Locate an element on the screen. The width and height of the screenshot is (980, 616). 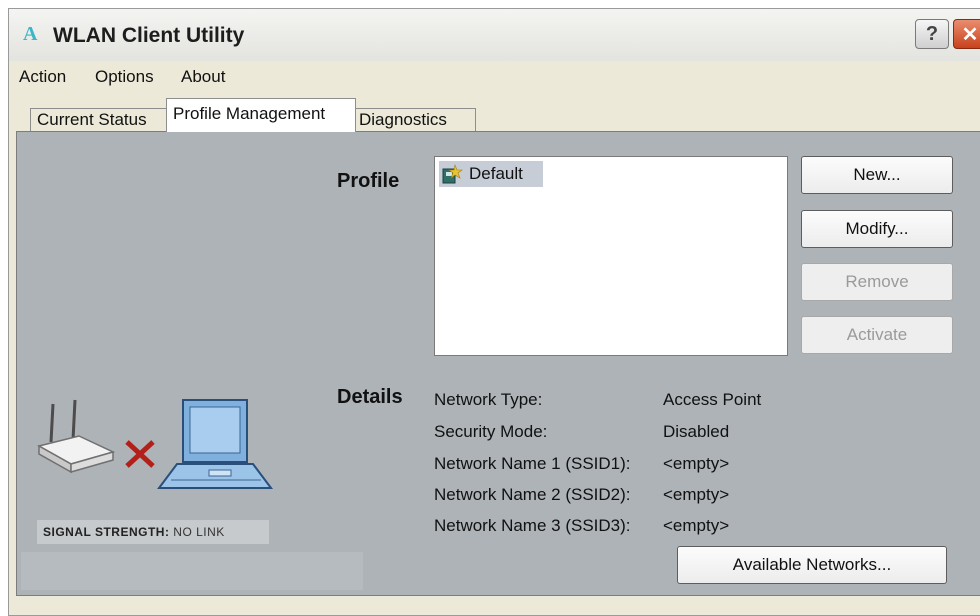
activate-profile-button: Activate is located at coordinates (877, 335).